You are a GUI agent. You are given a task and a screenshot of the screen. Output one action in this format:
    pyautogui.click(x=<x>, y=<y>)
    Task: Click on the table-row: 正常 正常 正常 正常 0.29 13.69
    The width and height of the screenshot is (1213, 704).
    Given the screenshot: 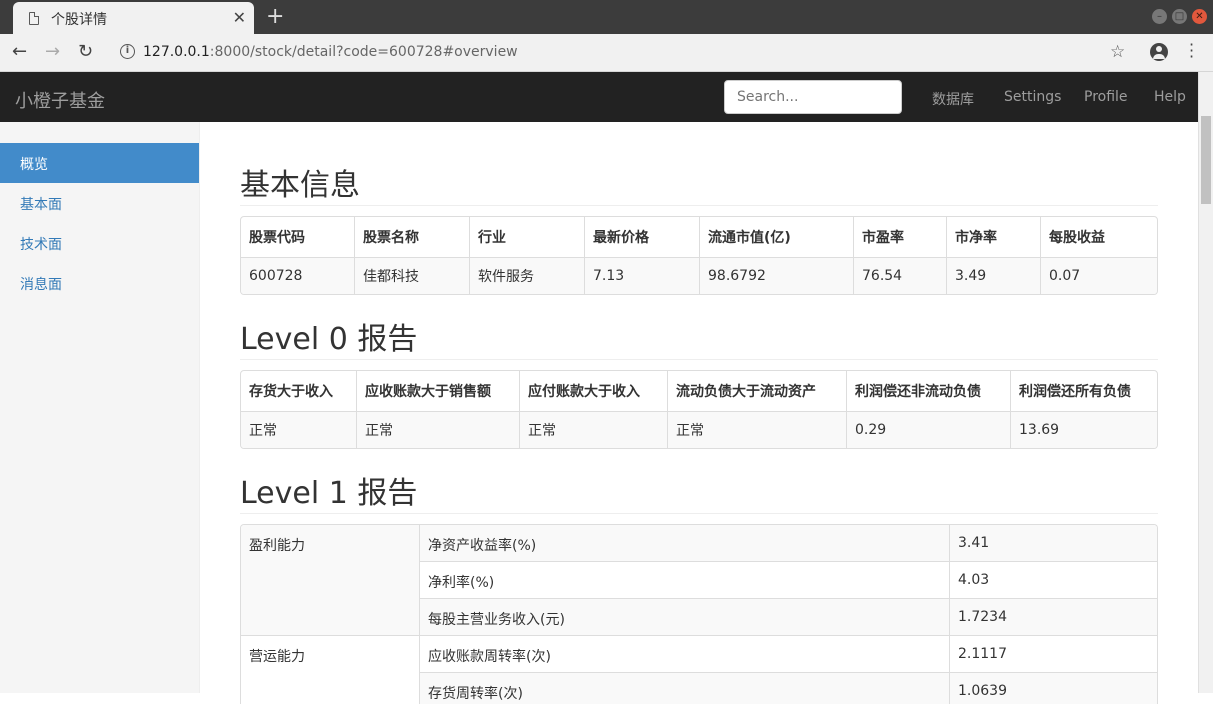 What is the action you would take?
    pyautogui.click(x=699, y=429)
    